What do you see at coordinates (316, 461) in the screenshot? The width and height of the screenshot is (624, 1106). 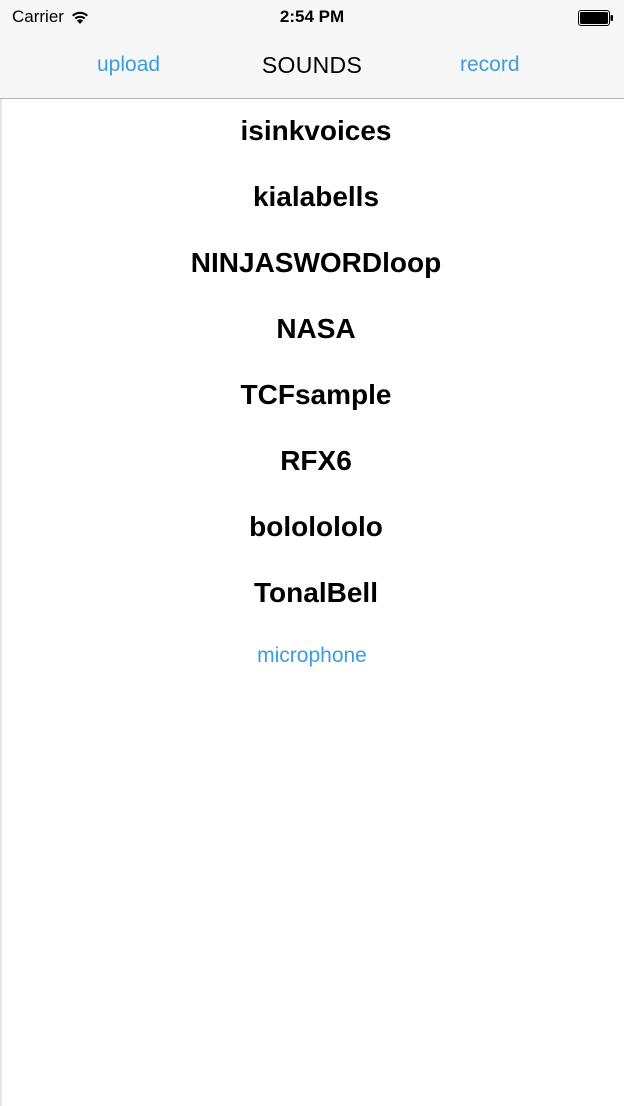 I see `sound-item-rfx6: RFX6` at bounding box center [316, 461].